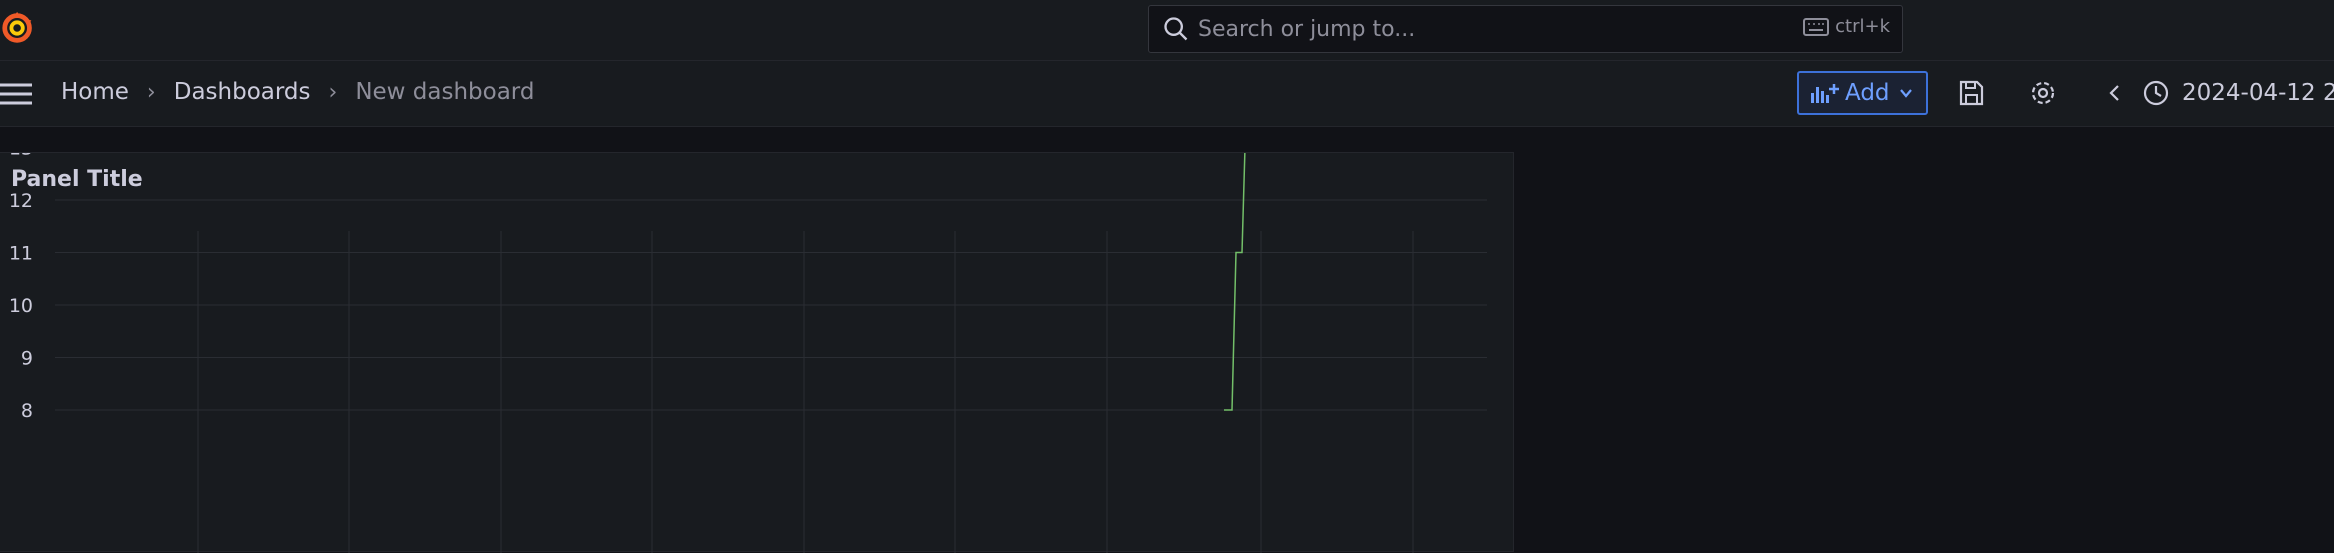  What do you see at coordinates (1176, 29) in the screenshot?
I see `search-icon` at bounding box center [1176, 29].